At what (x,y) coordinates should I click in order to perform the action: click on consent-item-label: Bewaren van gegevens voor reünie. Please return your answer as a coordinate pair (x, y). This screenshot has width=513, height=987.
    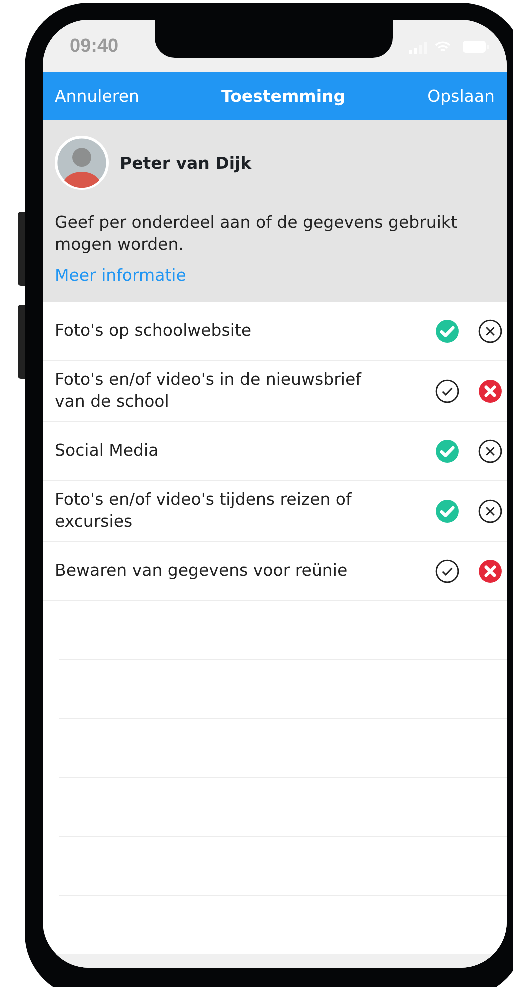
    Looking at the image, I should click on (202, 571).